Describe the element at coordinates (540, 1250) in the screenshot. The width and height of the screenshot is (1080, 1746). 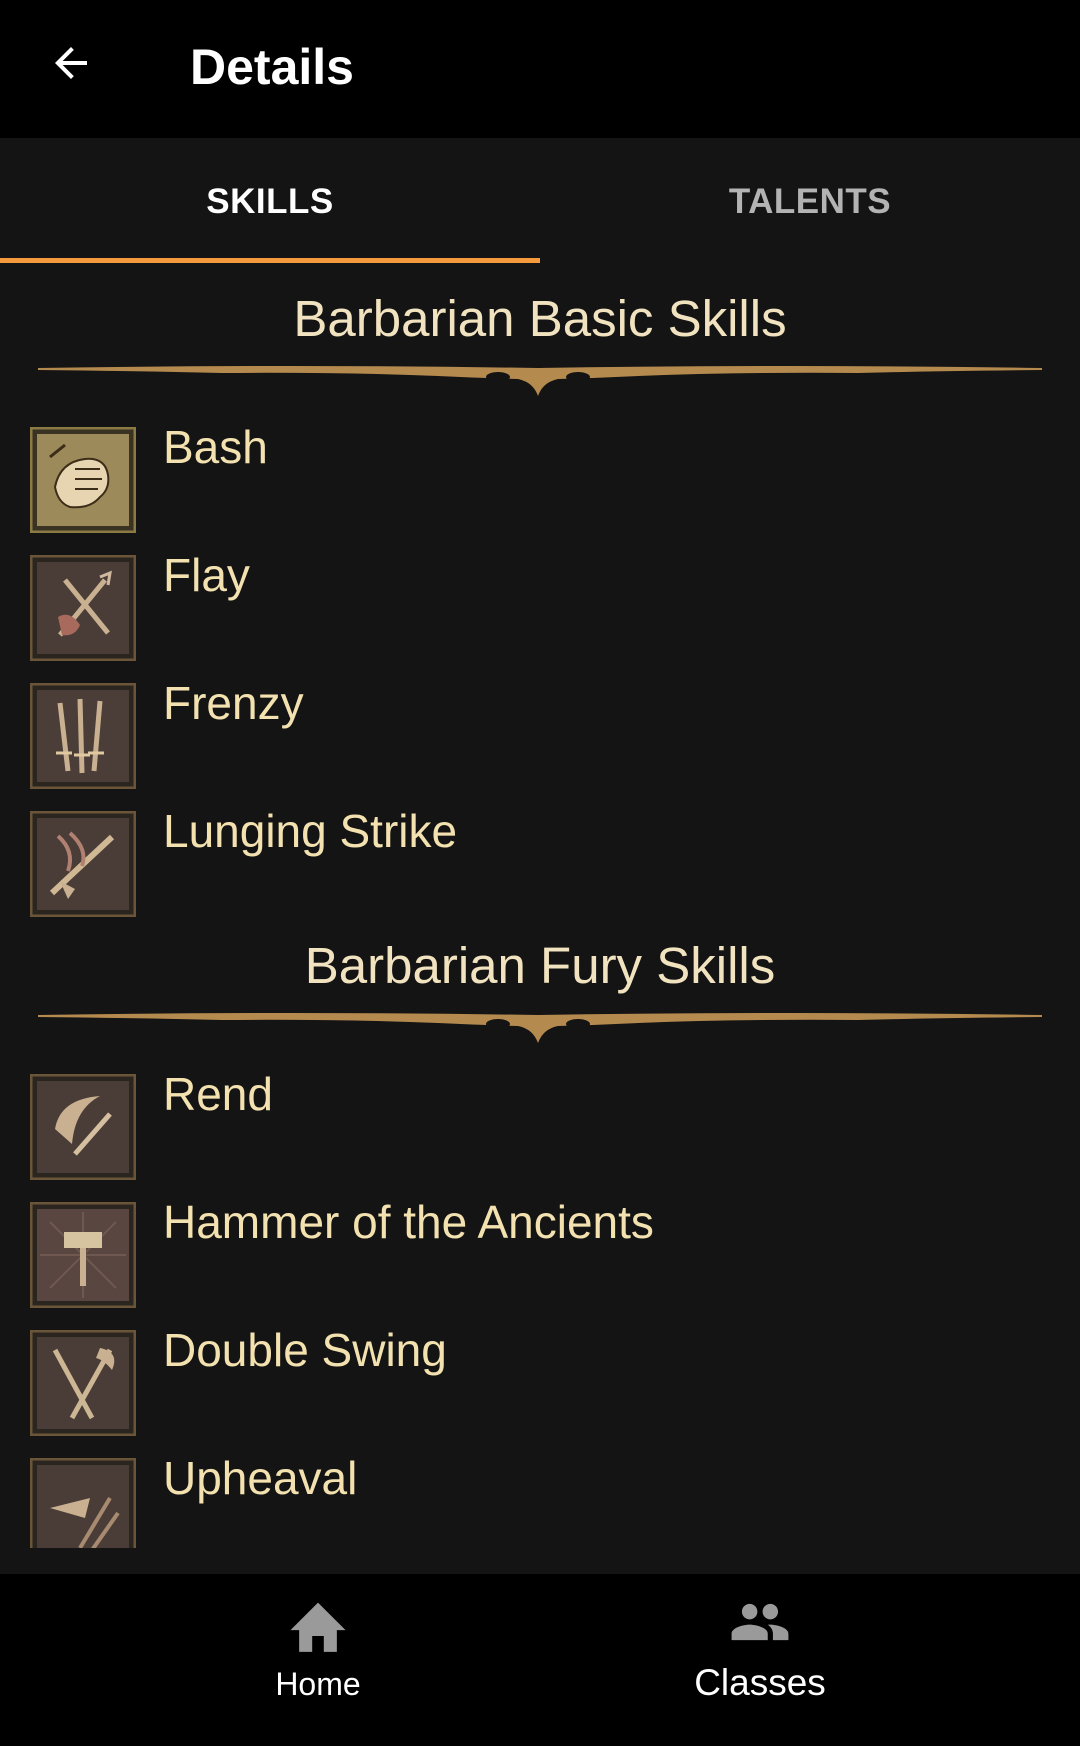
I see `skill-row-hammer-of-the-ancients: Hammer of the Ancients` at that location.